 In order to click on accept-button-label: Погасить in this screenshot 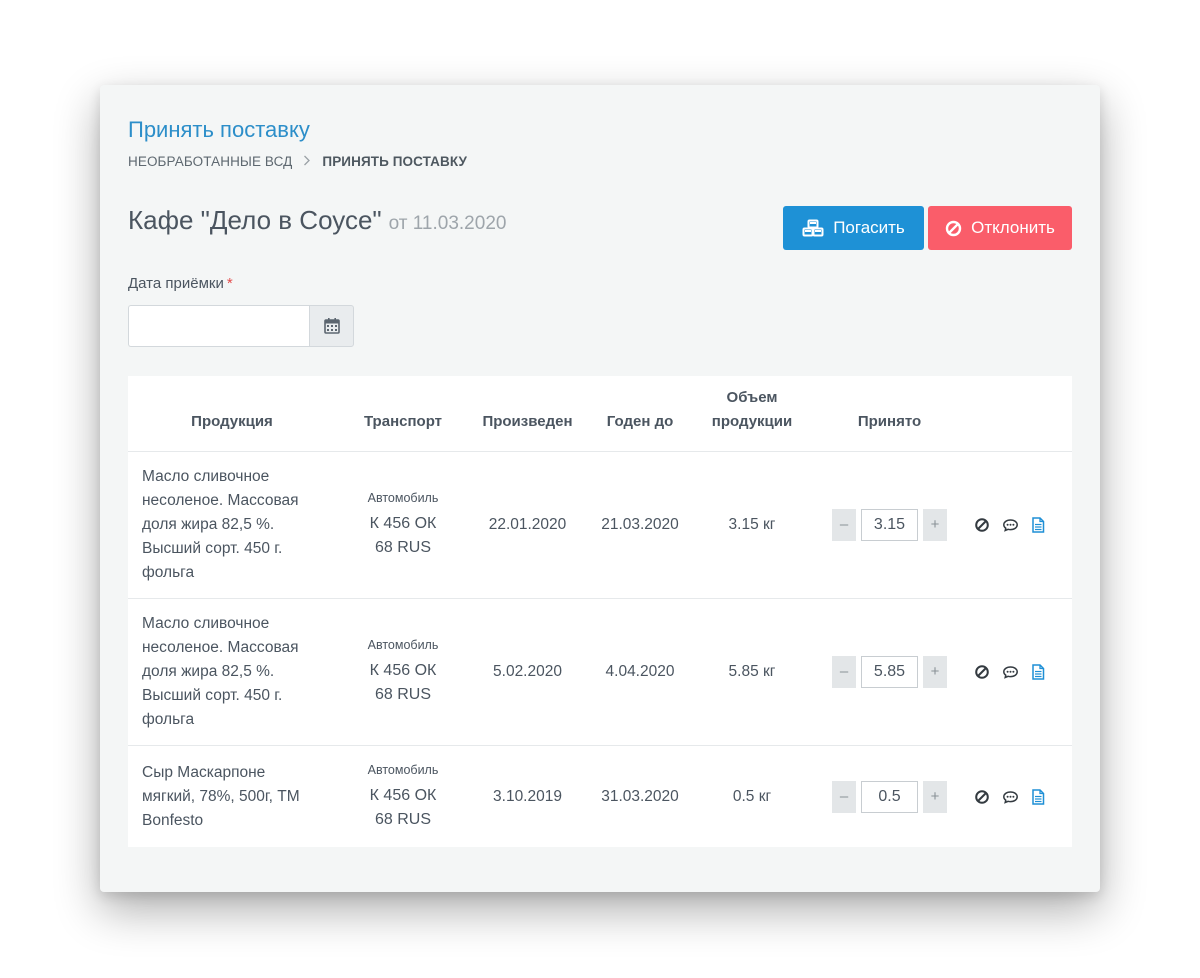, I will do `click(869, 227)`.